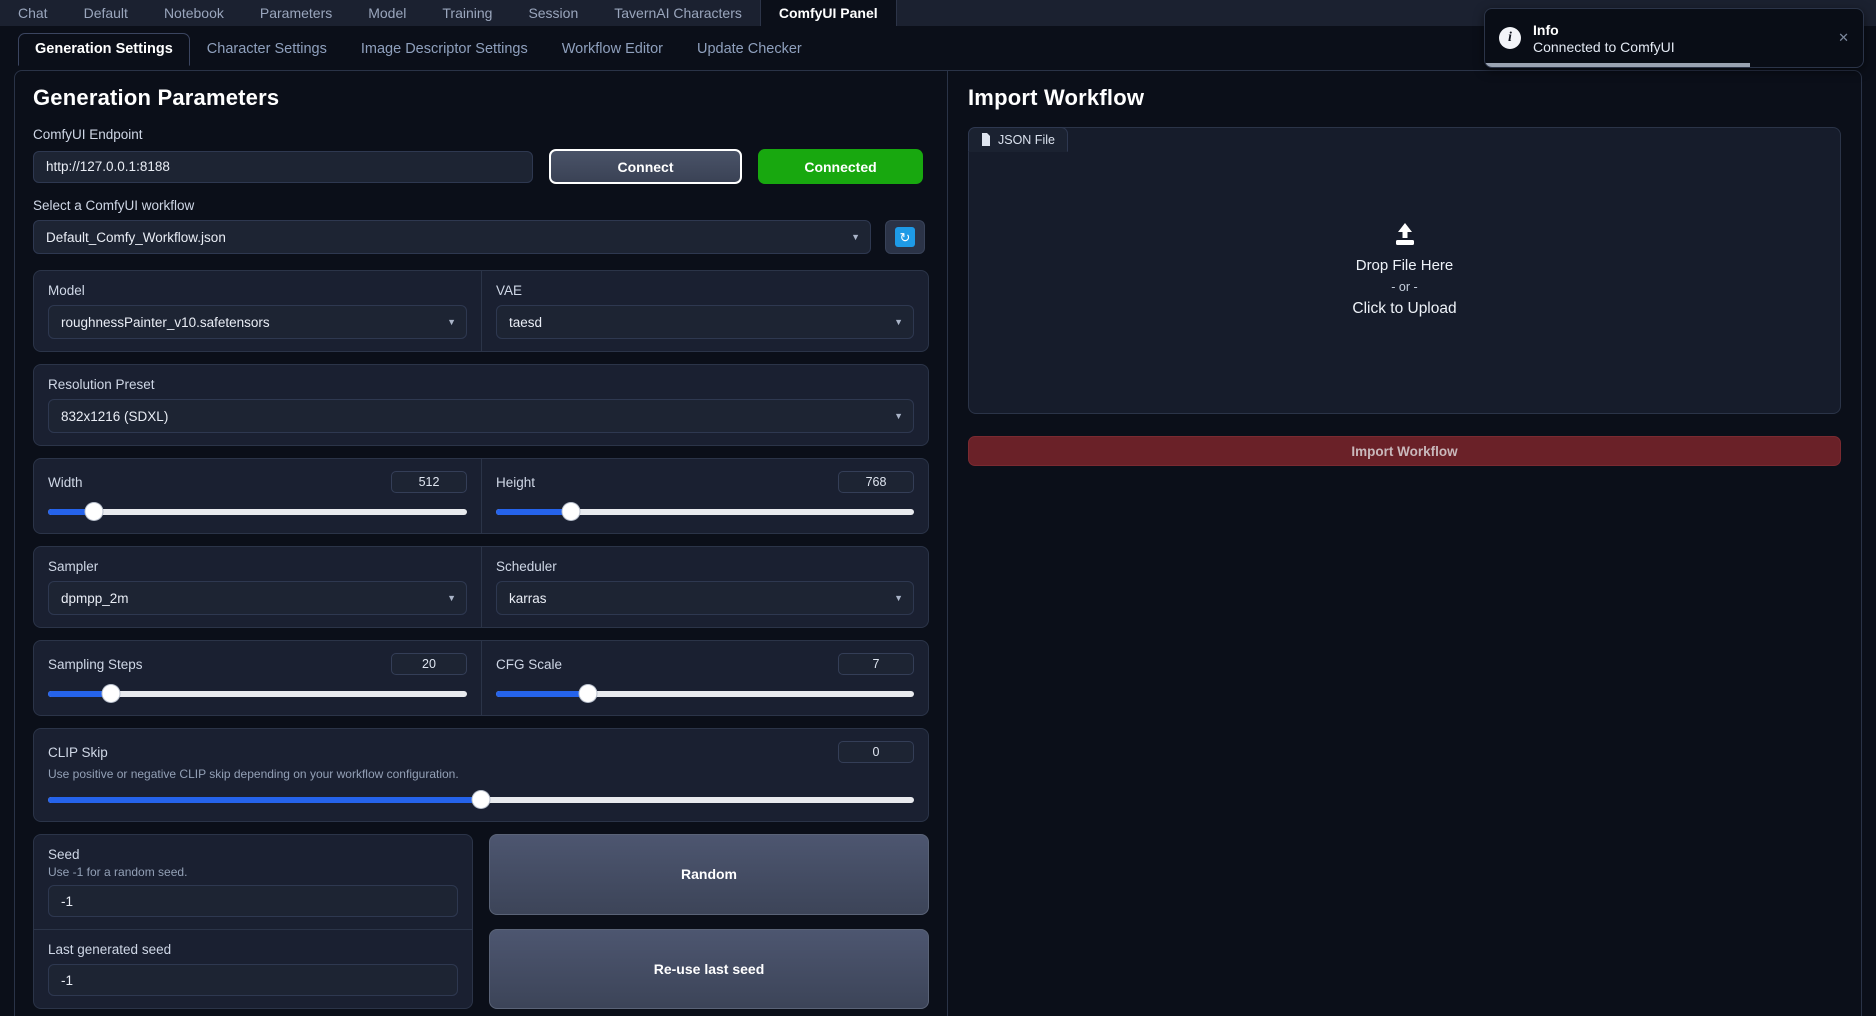 This screenshot has height=1016, width=1876. Describe the element at coordinates (678, 13) in the screenshot. I see `topnav-item-tavernai-characters: TavernAI Characters` at that location.